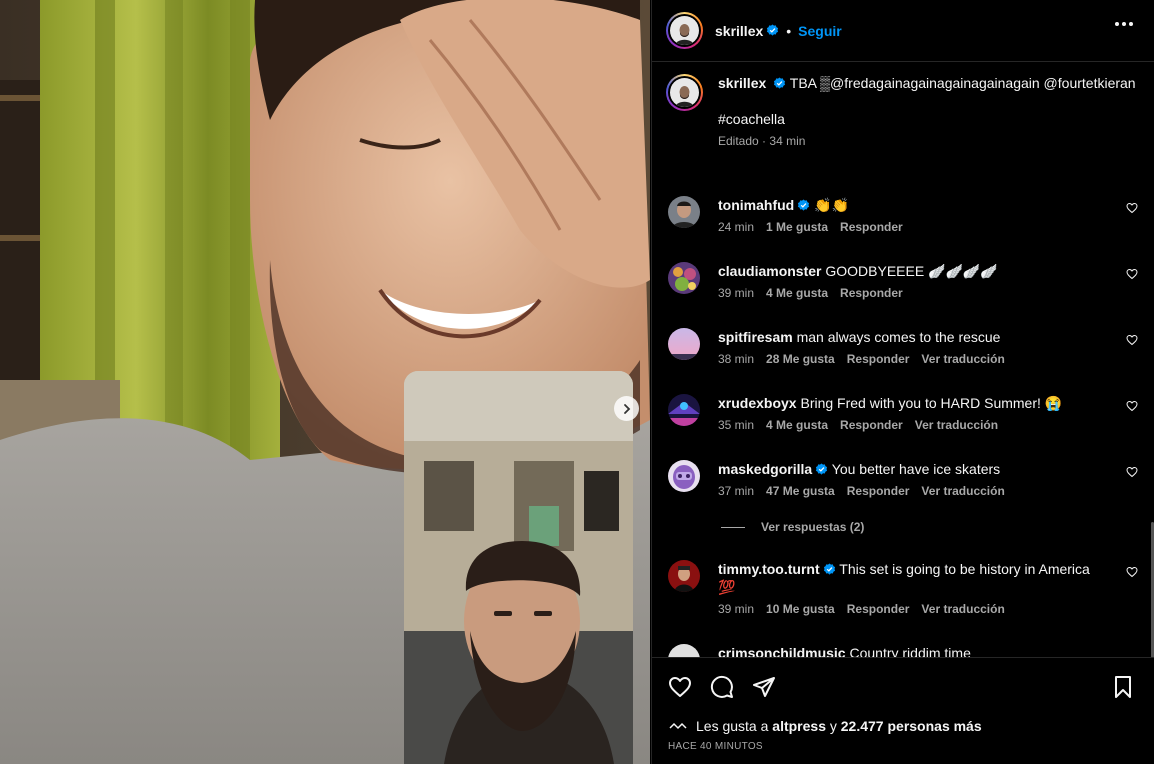 The image size is (1154, 764). I want to click on replies-divider, so click(733, 527).